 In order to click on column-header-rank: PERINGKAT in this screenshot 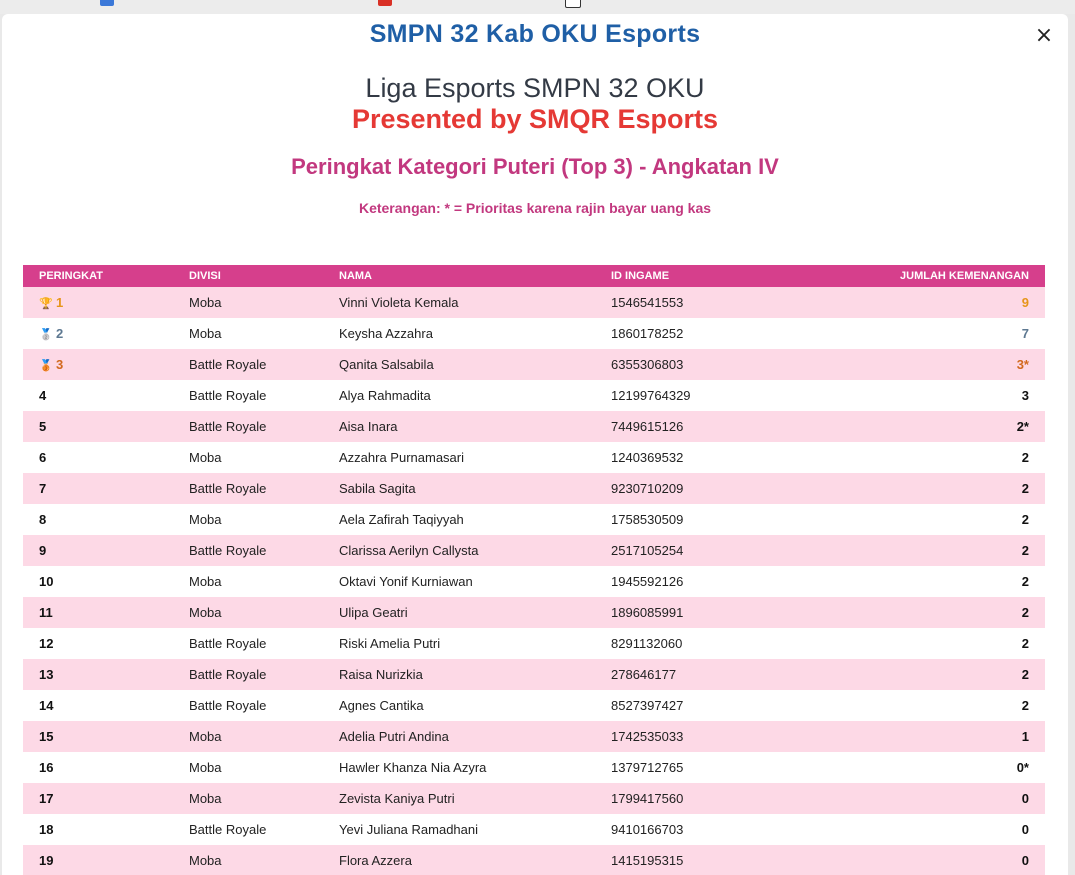, I will do `click(98, 276)`.